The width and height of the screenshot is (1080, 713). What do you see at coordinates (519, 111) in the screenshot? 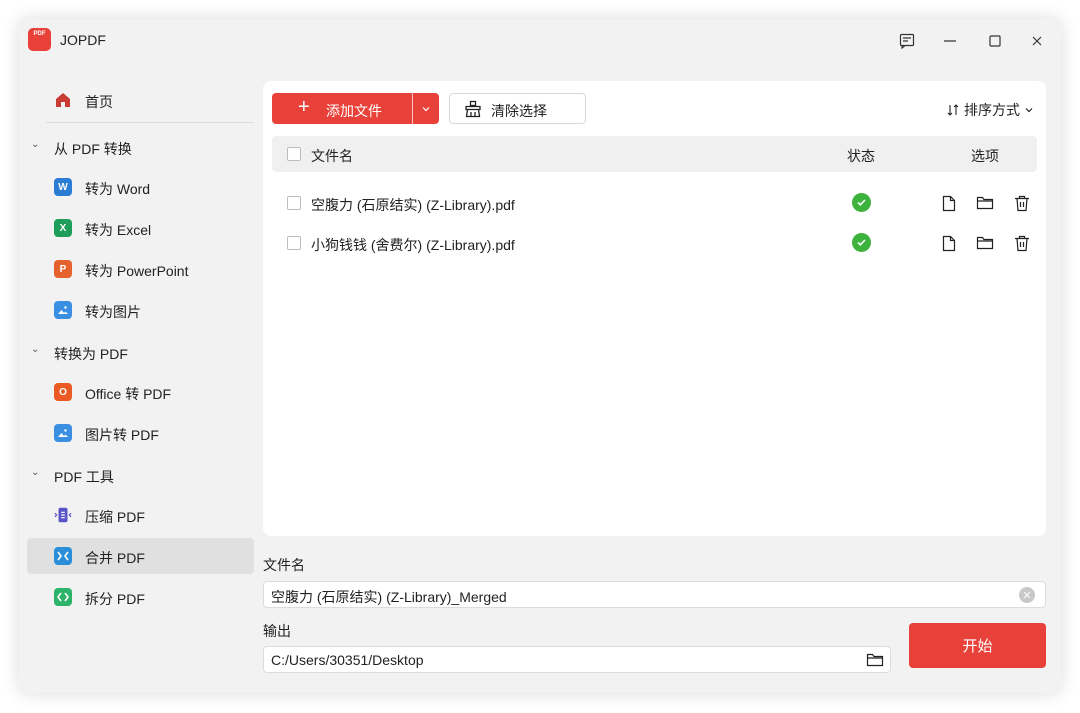
I see `clear-selection-label: 清除选择` at bounding box center [519, 111].